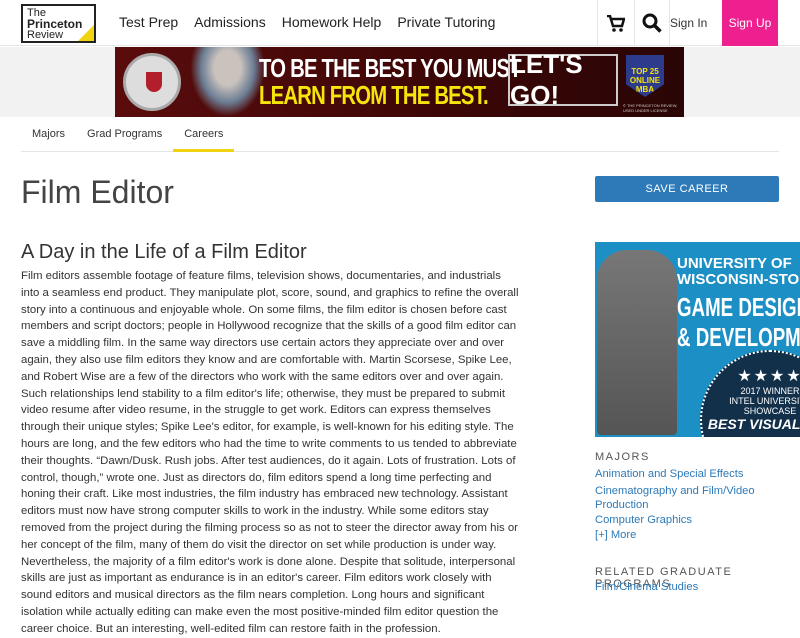  I want to click on cart-button, so click(615, 23).